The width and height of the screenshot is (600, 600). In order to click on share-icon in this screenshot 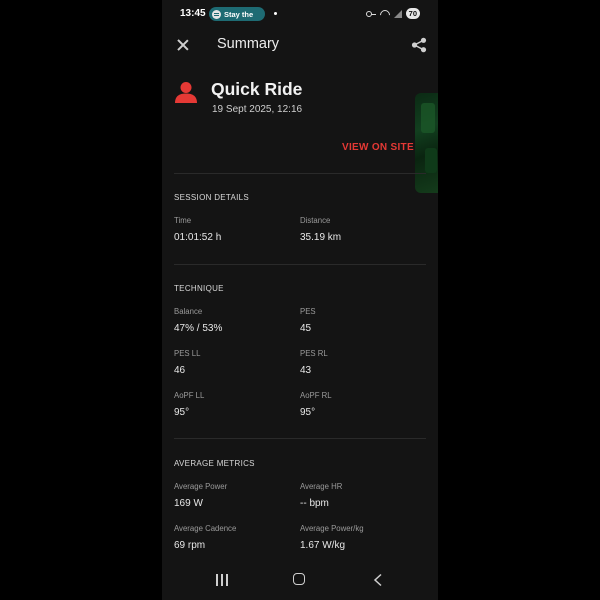, I will do `click(419, 45)`.